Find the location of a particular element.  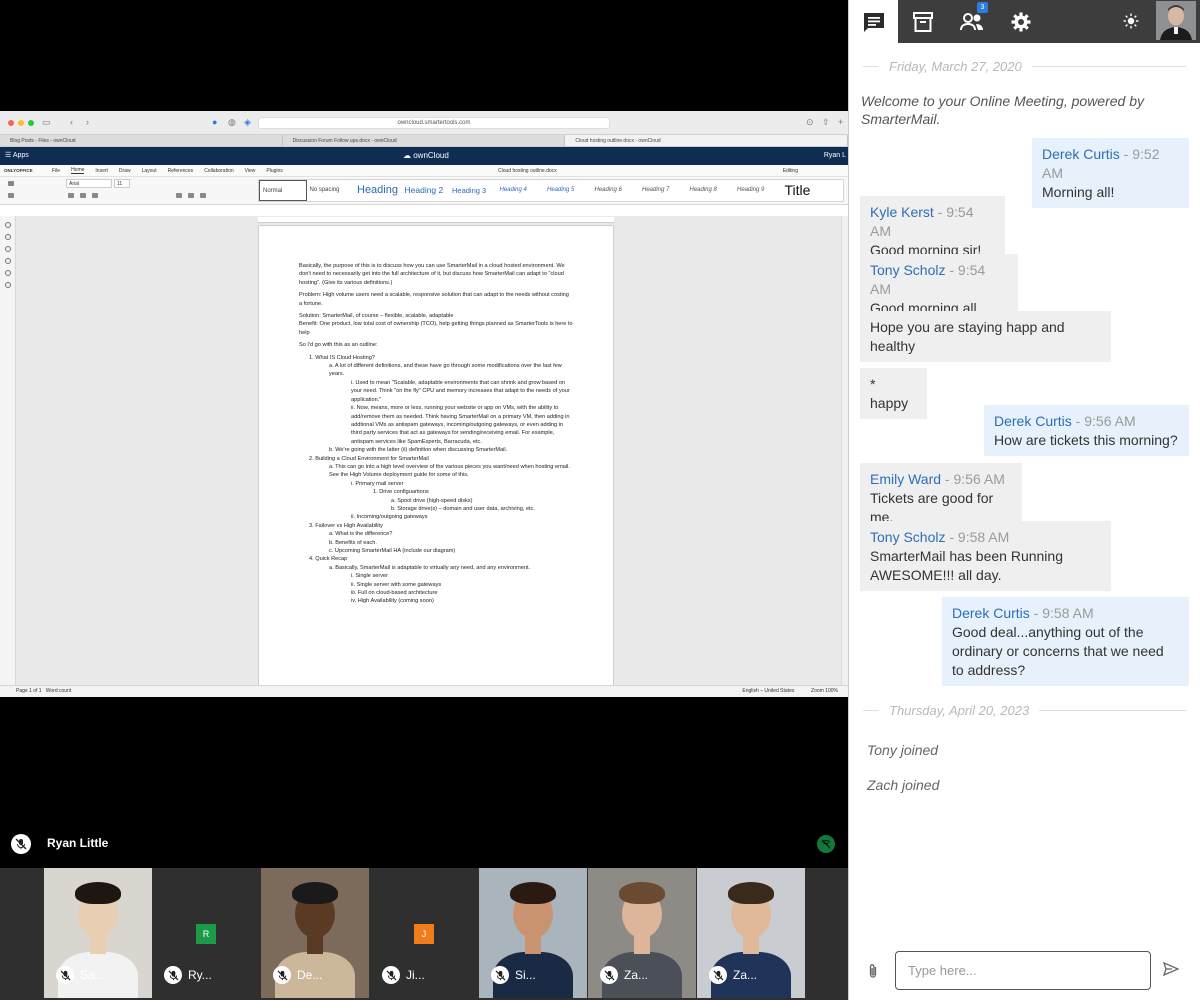

tab-chat is located at coordinates (873, 21).